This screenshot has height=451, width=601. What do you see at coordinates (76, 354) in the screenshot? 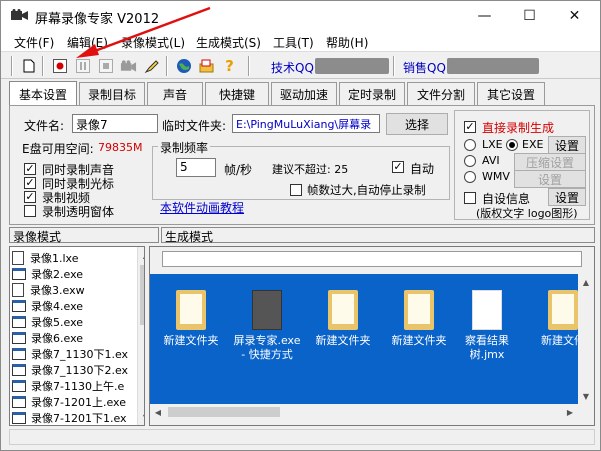
I see `file-list-item: 录像7_1130下1.ex` at bounding box center [76, 354].